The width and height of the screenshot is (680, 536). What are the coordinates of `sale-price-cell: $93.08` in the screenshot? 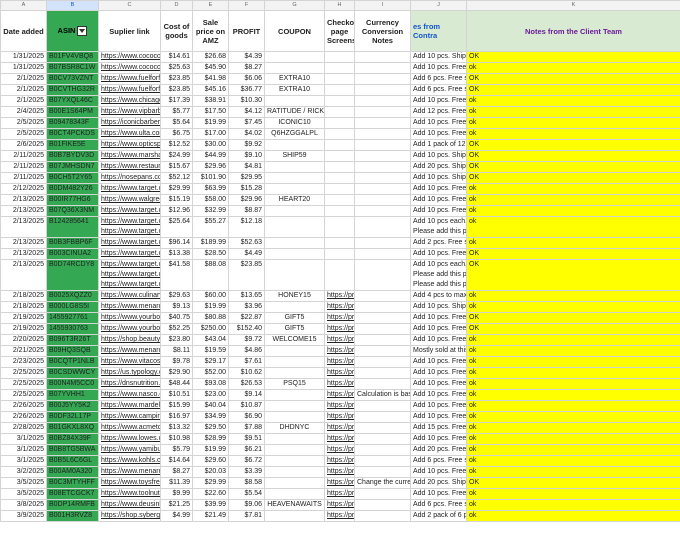 It's located at (210, 384).